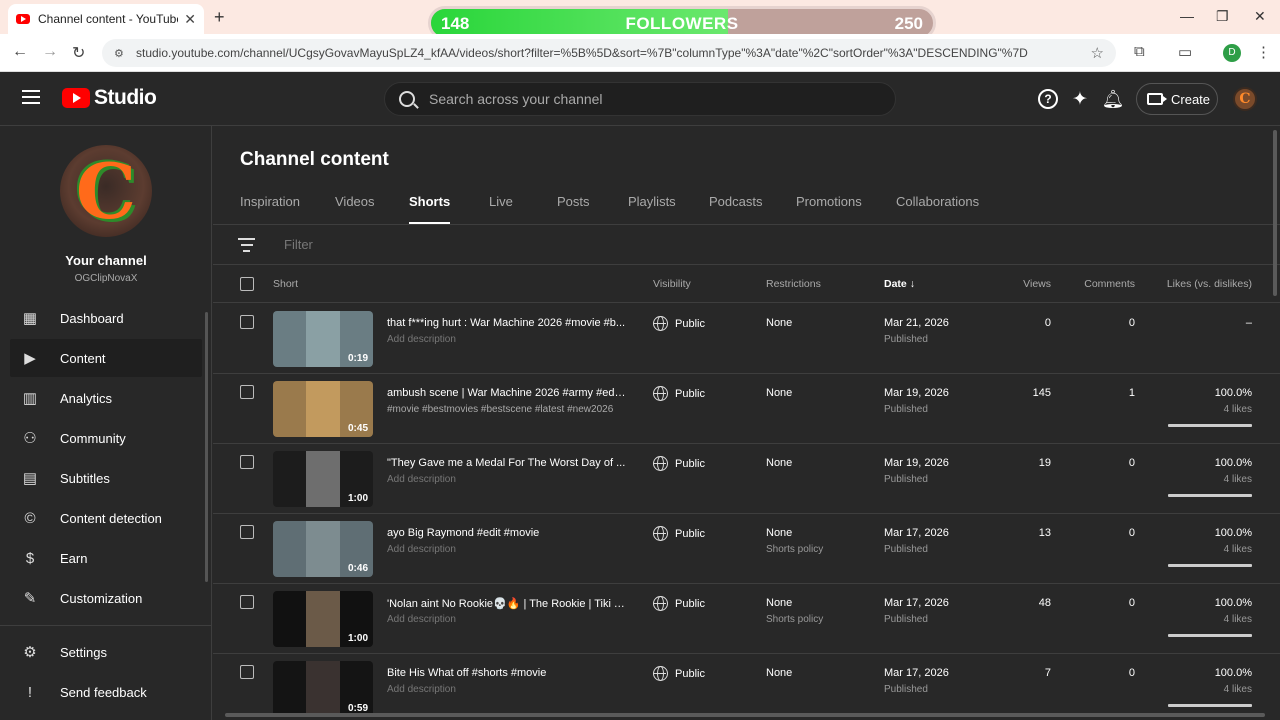 Image resolution: width=1280 pixels, height=720 pixels. I want to click on notifications-bell-icon: 🔔︎, so click(1113, 99).